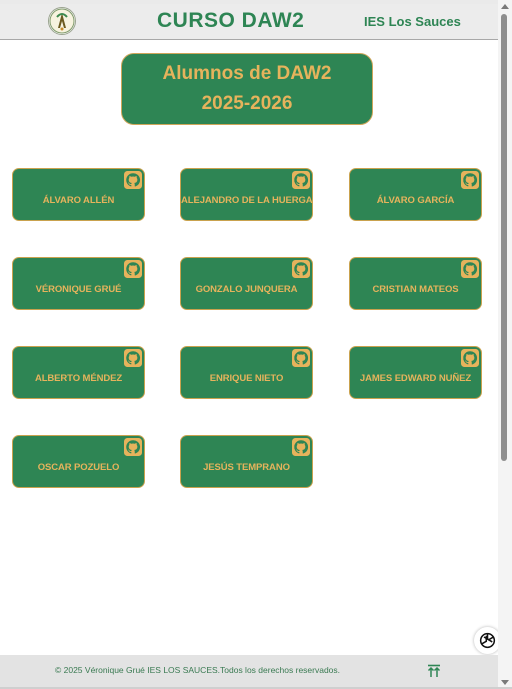 This screenshot has height=689, width=512. What do you see at coordinates (415, 289) in the screenshot?
I see `student-name: CRISTIAN MATEOS` at bounding box center [415, 289].